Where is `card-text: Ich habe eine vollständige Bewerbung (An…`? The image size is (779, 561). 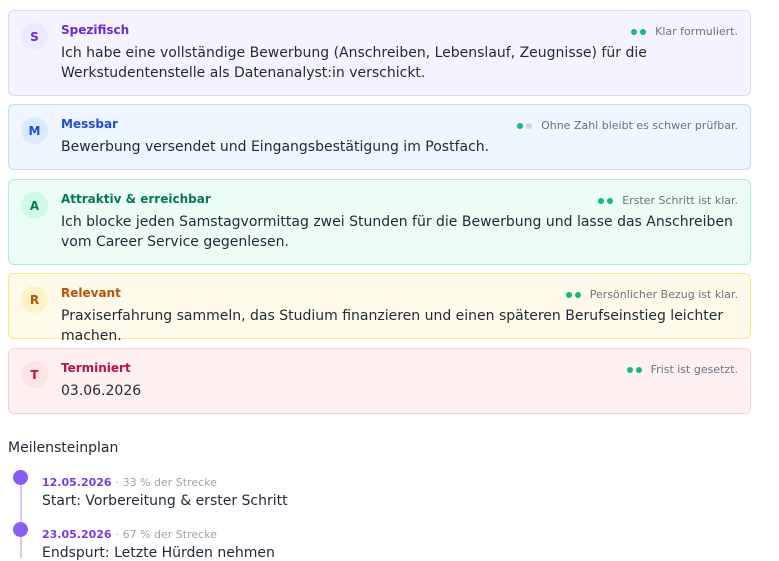
card-text: Ich habe eine vollständige Bewerbung (An… is located at coordinates (354, 63).